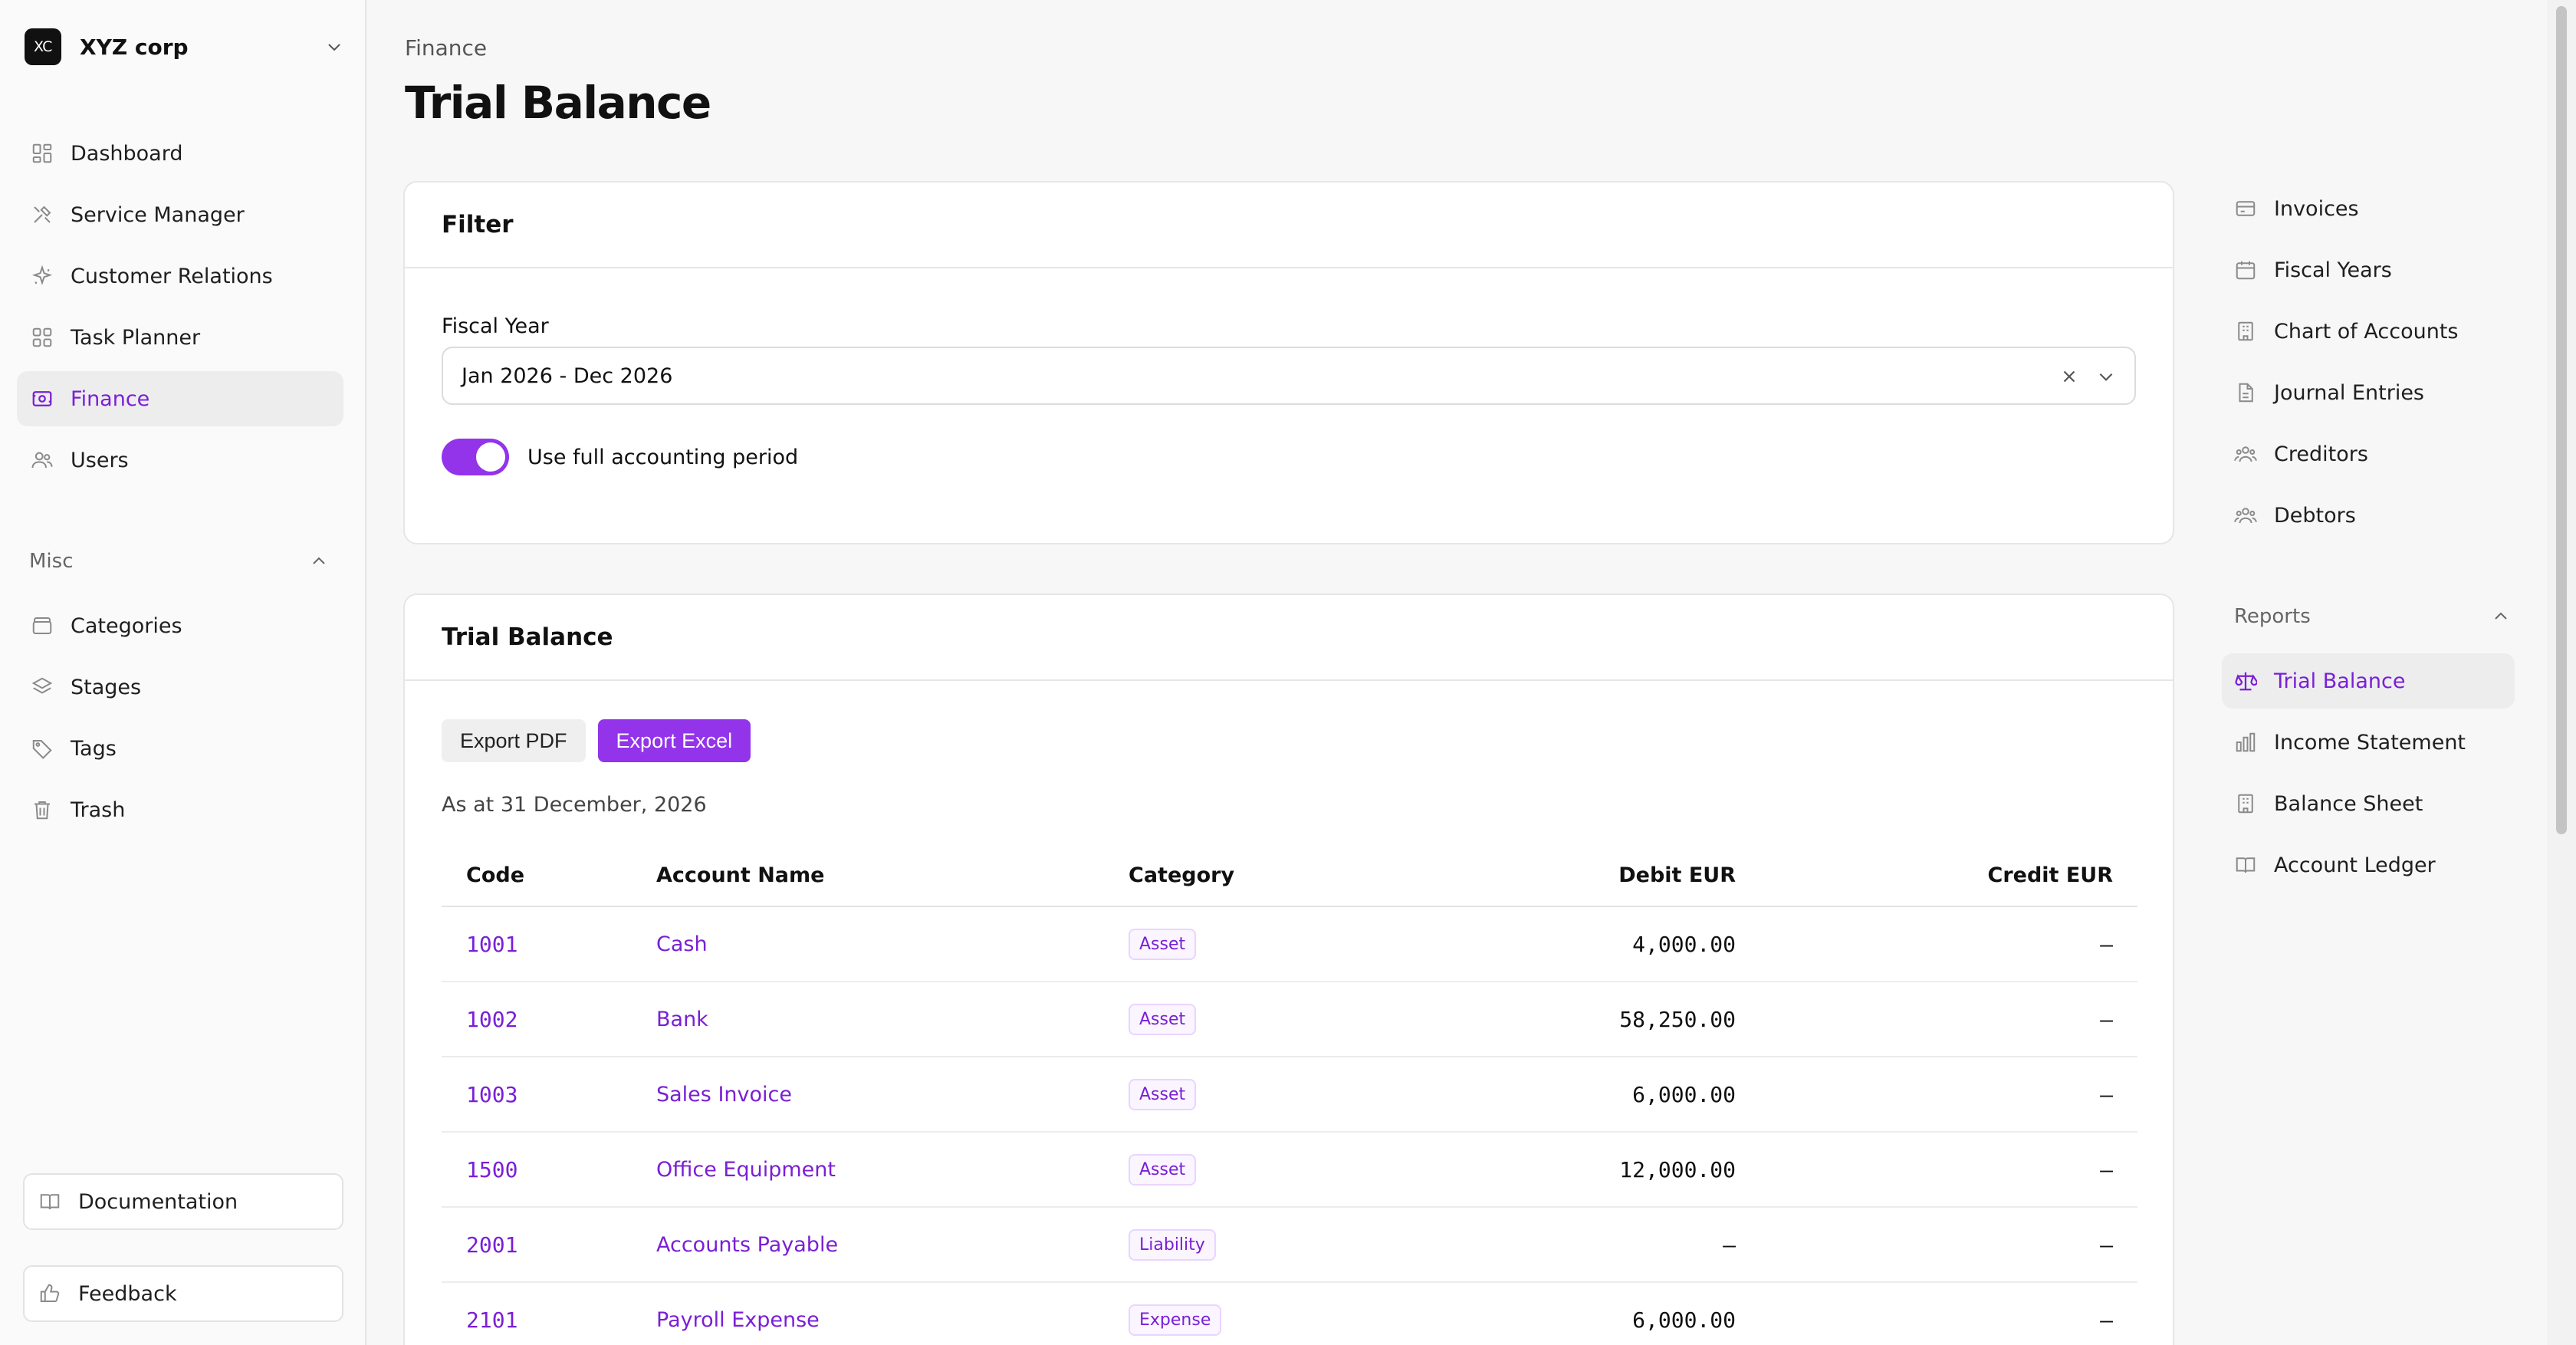 The width and height of the screenshot is (2576, 1345). What do you see at coordinates (1559, 876) in the screenshot?
I see `column-header-debit: Debit EUR` at bounding box center [1559, 876].